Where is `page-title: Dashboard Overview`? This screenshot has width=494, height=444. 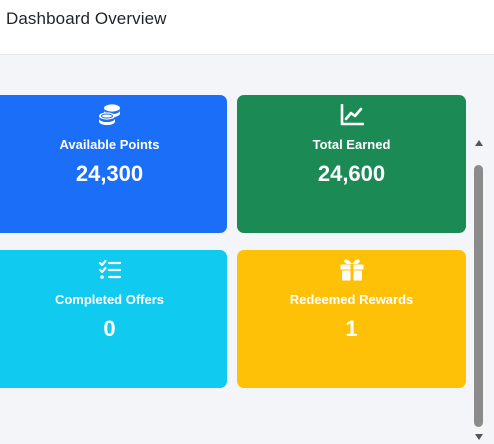 page-title: Dashboard Overview is located at coordinates (86, 18).